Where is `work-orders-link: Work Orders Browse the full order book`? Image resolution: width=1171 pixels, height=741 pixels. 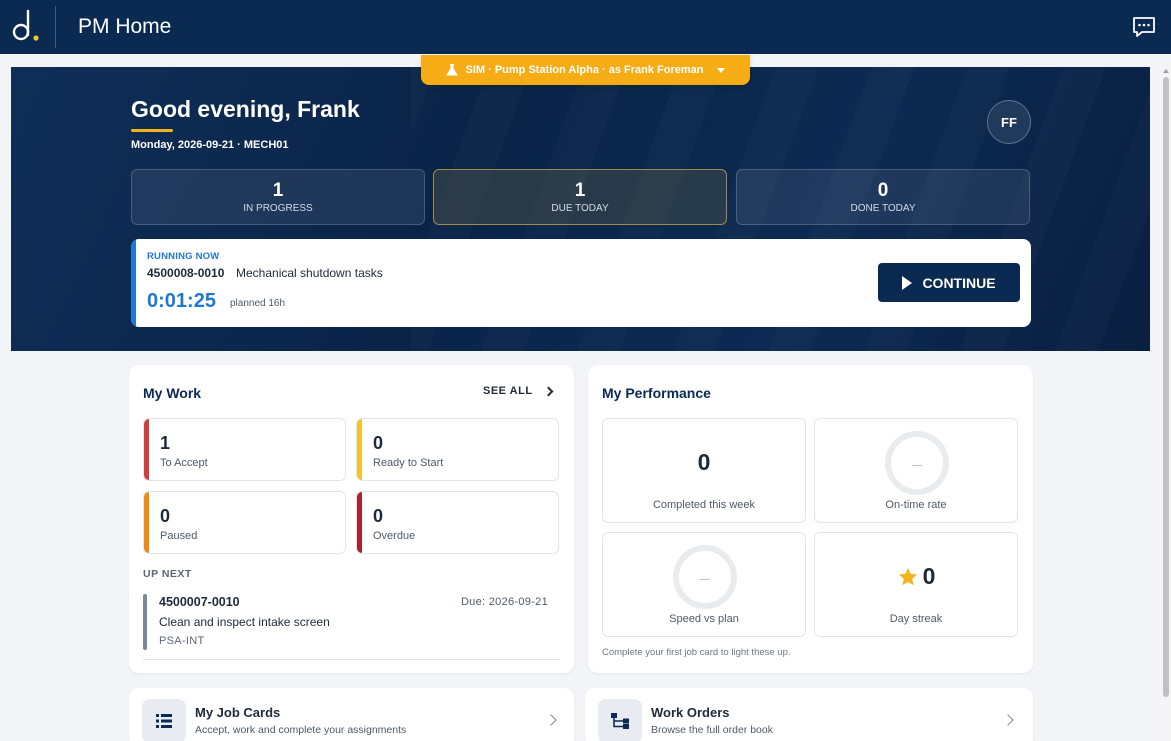 work-orders-link: Work Orders Browse the full order book is located at coordinates (809, 714).